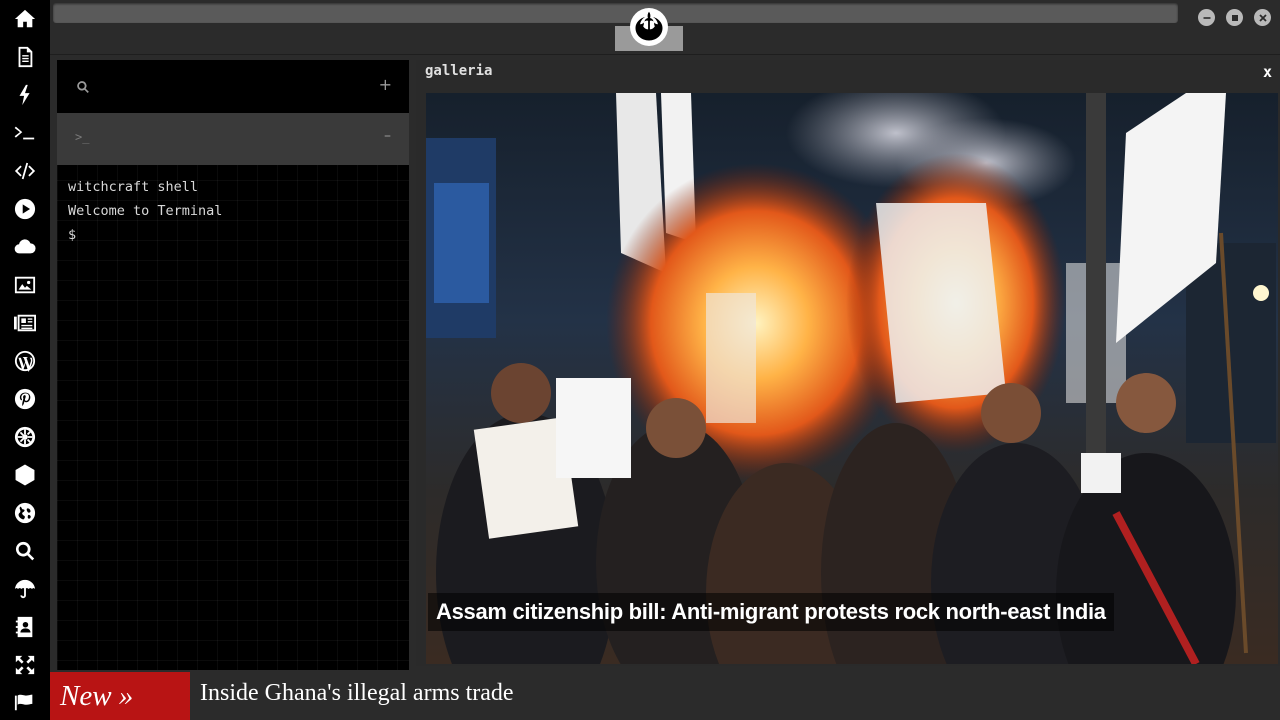 This screenshot has height=720, width=1280. What do you see at coordinates (25, 702) in the screenshot?
I see `flag-icon` at bounding box center [25, 702].